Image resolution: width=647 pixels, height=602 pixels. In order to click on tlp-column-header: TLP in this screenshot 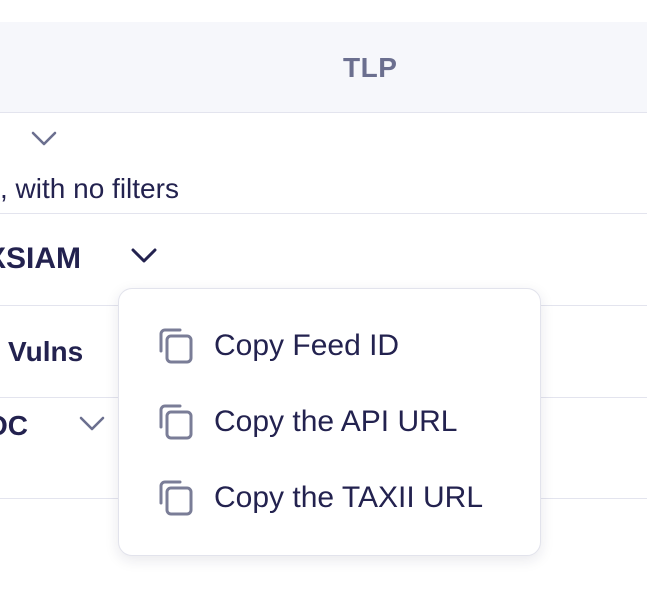, I will do `click(370, 68)`.